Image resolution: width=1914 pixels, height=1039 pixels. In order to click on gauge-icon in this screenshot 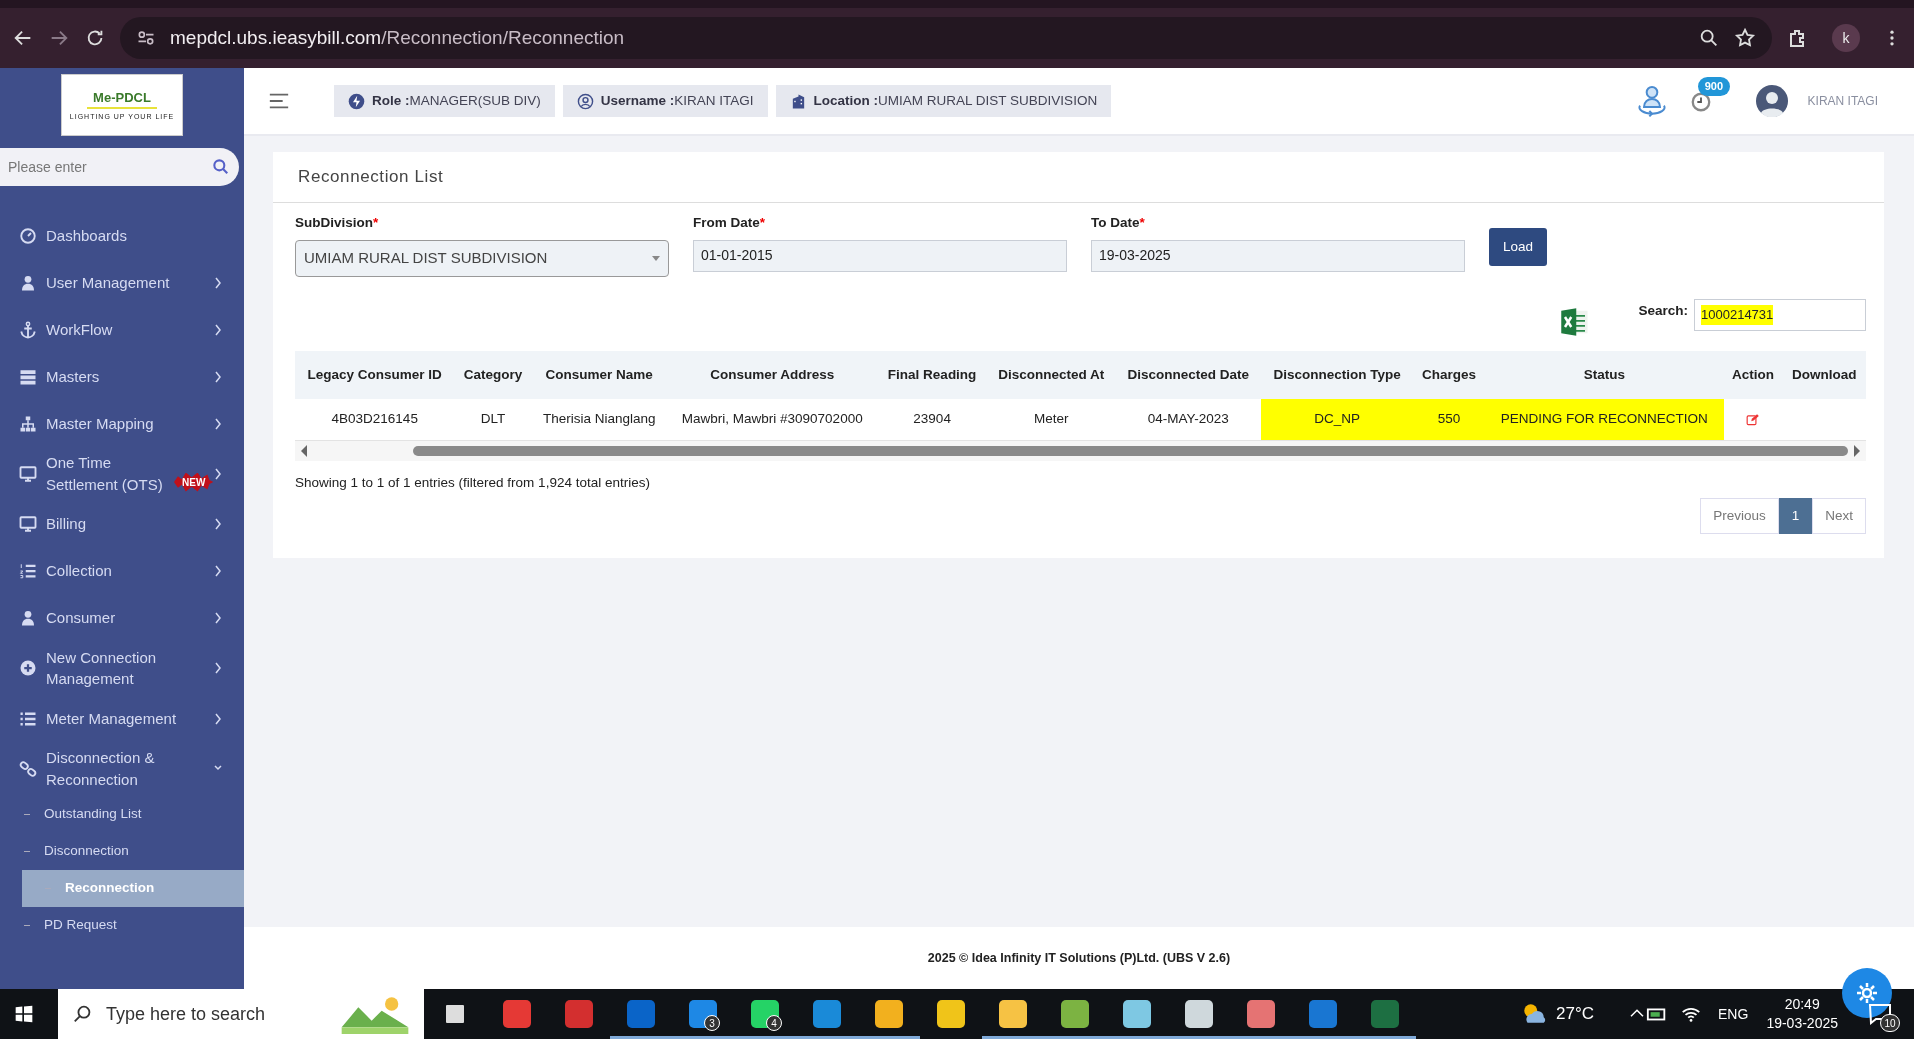, I will do `click(28, 235)`.